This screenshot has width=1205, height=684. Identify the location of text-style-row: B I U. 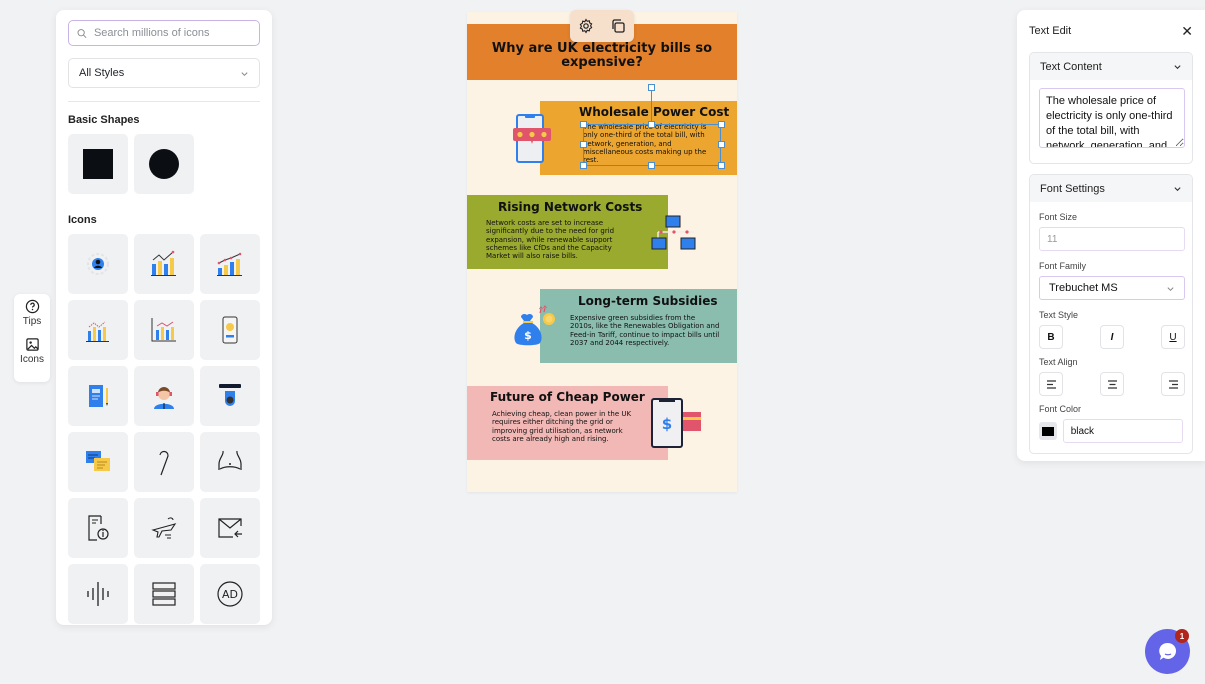
(1112, 337).